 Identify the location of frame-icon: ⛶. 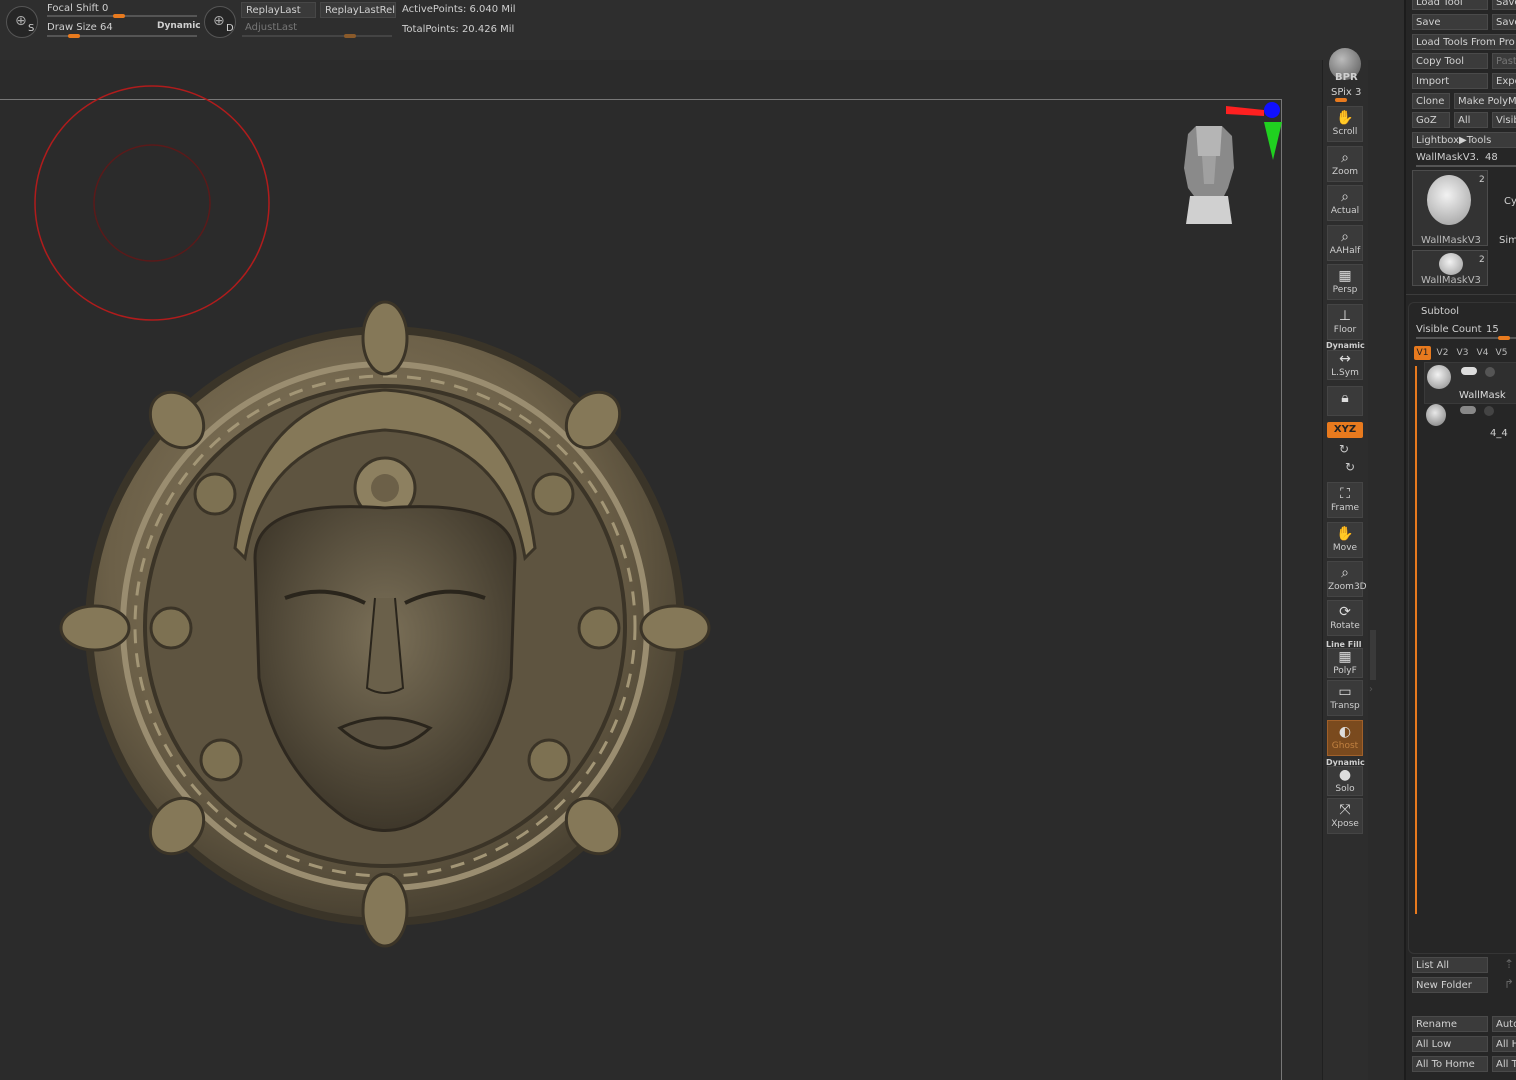
(1345, 494).